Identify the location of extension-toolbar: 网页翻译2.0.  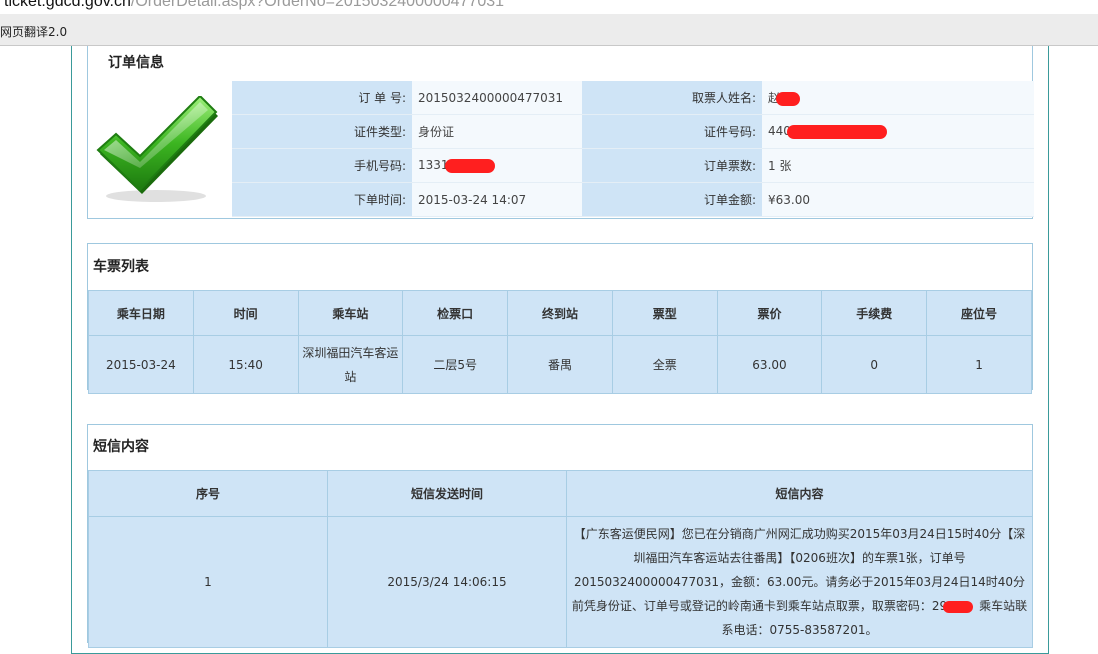
(549, 30).